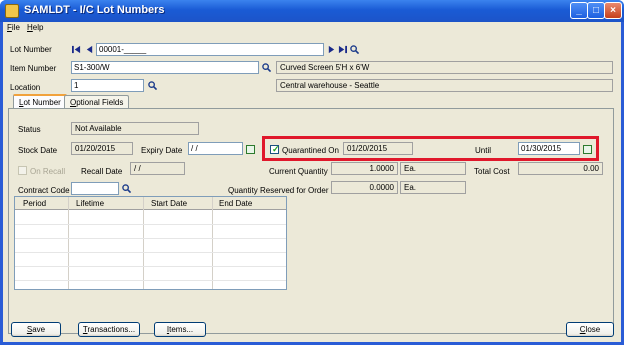 The height and width of the screenshot is (345, 624). What do you see at coordinates (33, 68) in the screenshot?
I see `item-number-label: Item Number` at bounding box center [33, 68].